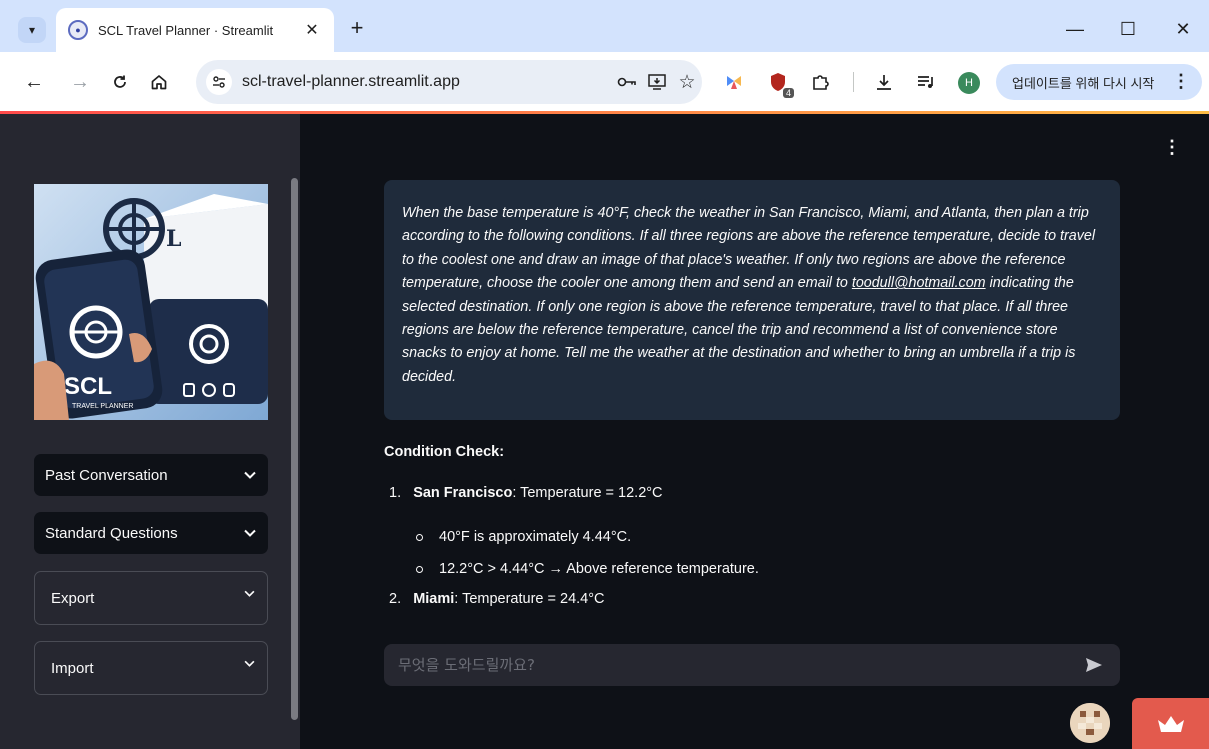  I want to click on expander-past-conversation: Past Conversation, so click(151, 475).